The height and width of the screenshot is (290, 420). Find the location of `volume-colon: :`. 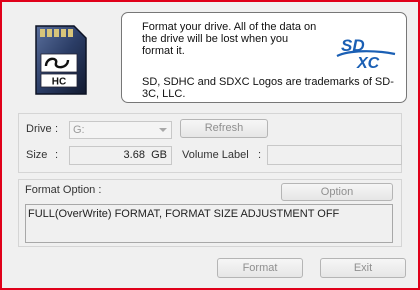

volume-colon: : is located at coordinates (260, 155).